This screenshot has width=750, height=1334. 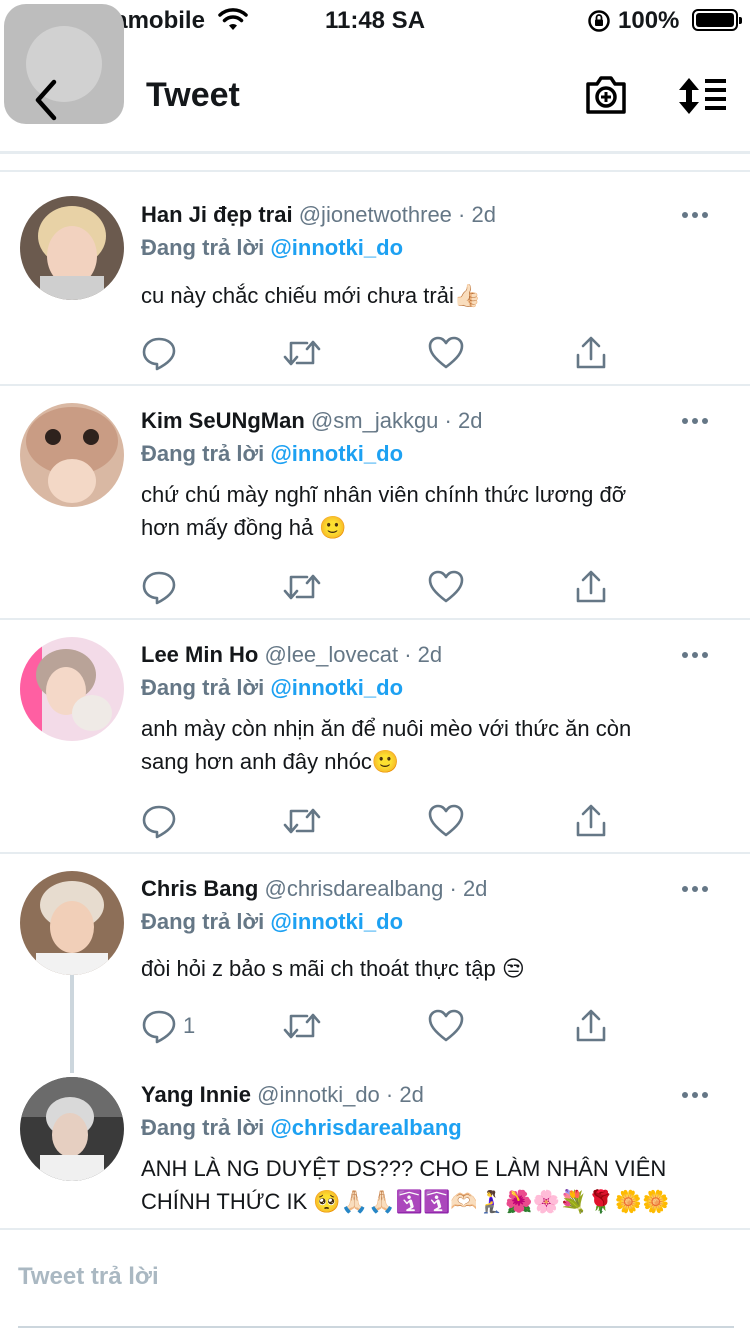 I want to click on replying-to: Đang trả lời @chrisdarealbang, so click(x=301, y=1128).